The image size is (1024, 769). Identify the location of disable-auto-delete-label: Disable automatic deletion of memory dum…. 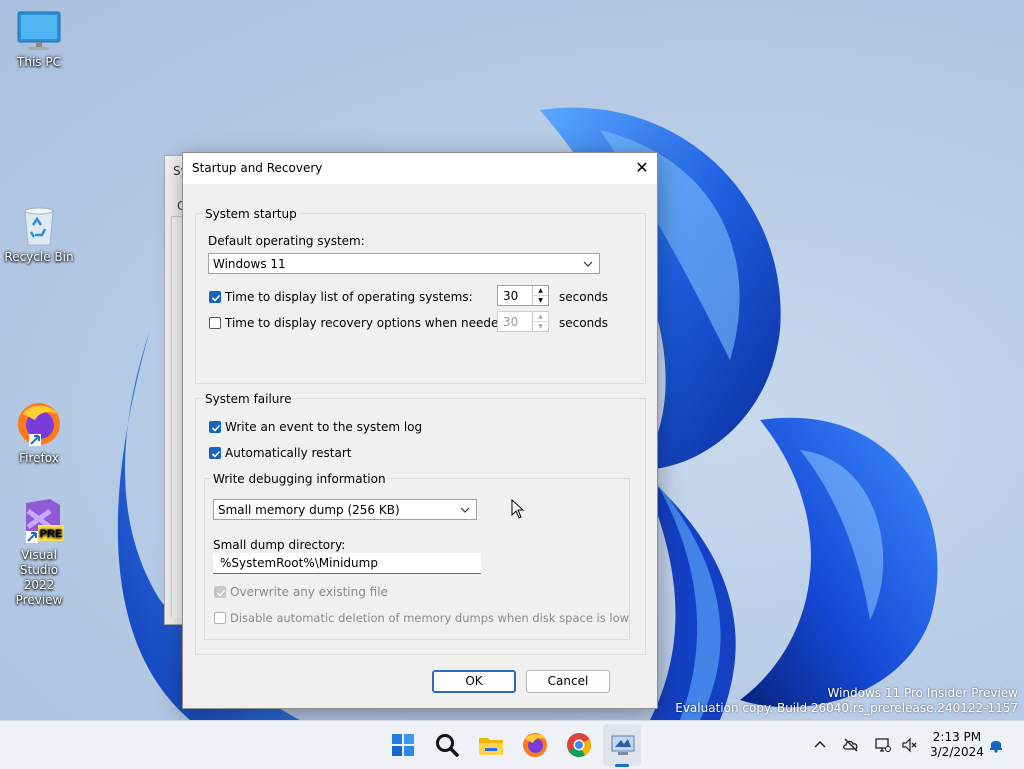
(430, 618).